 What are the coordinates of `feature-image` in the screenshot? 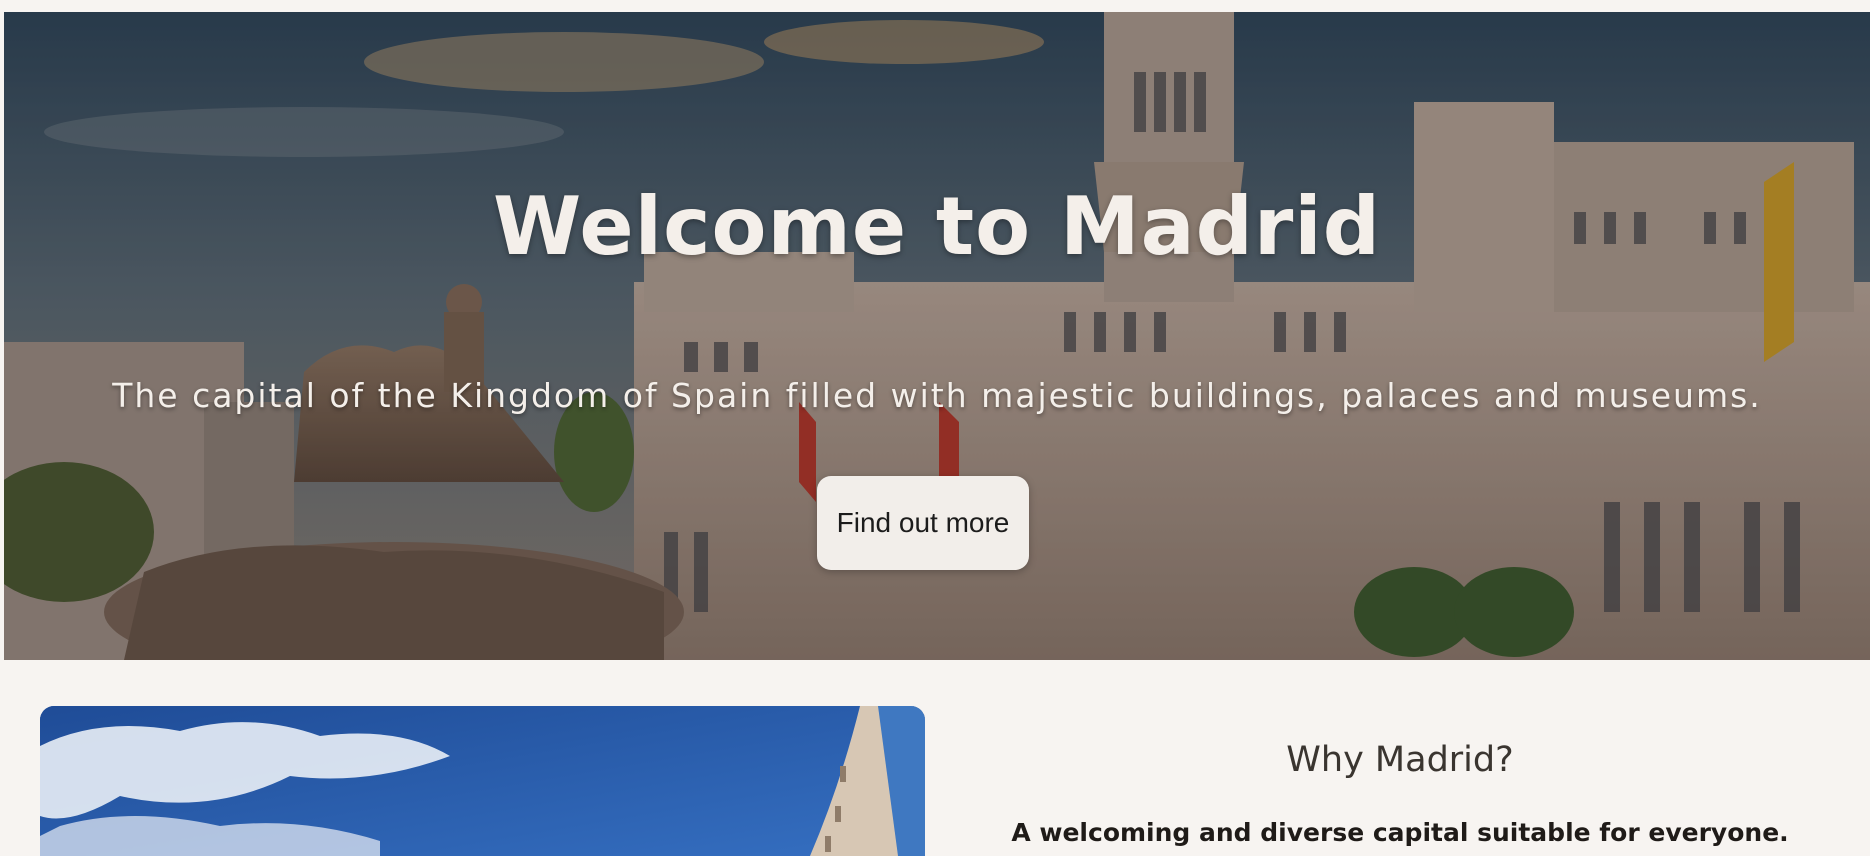 It's located at (482, 781).